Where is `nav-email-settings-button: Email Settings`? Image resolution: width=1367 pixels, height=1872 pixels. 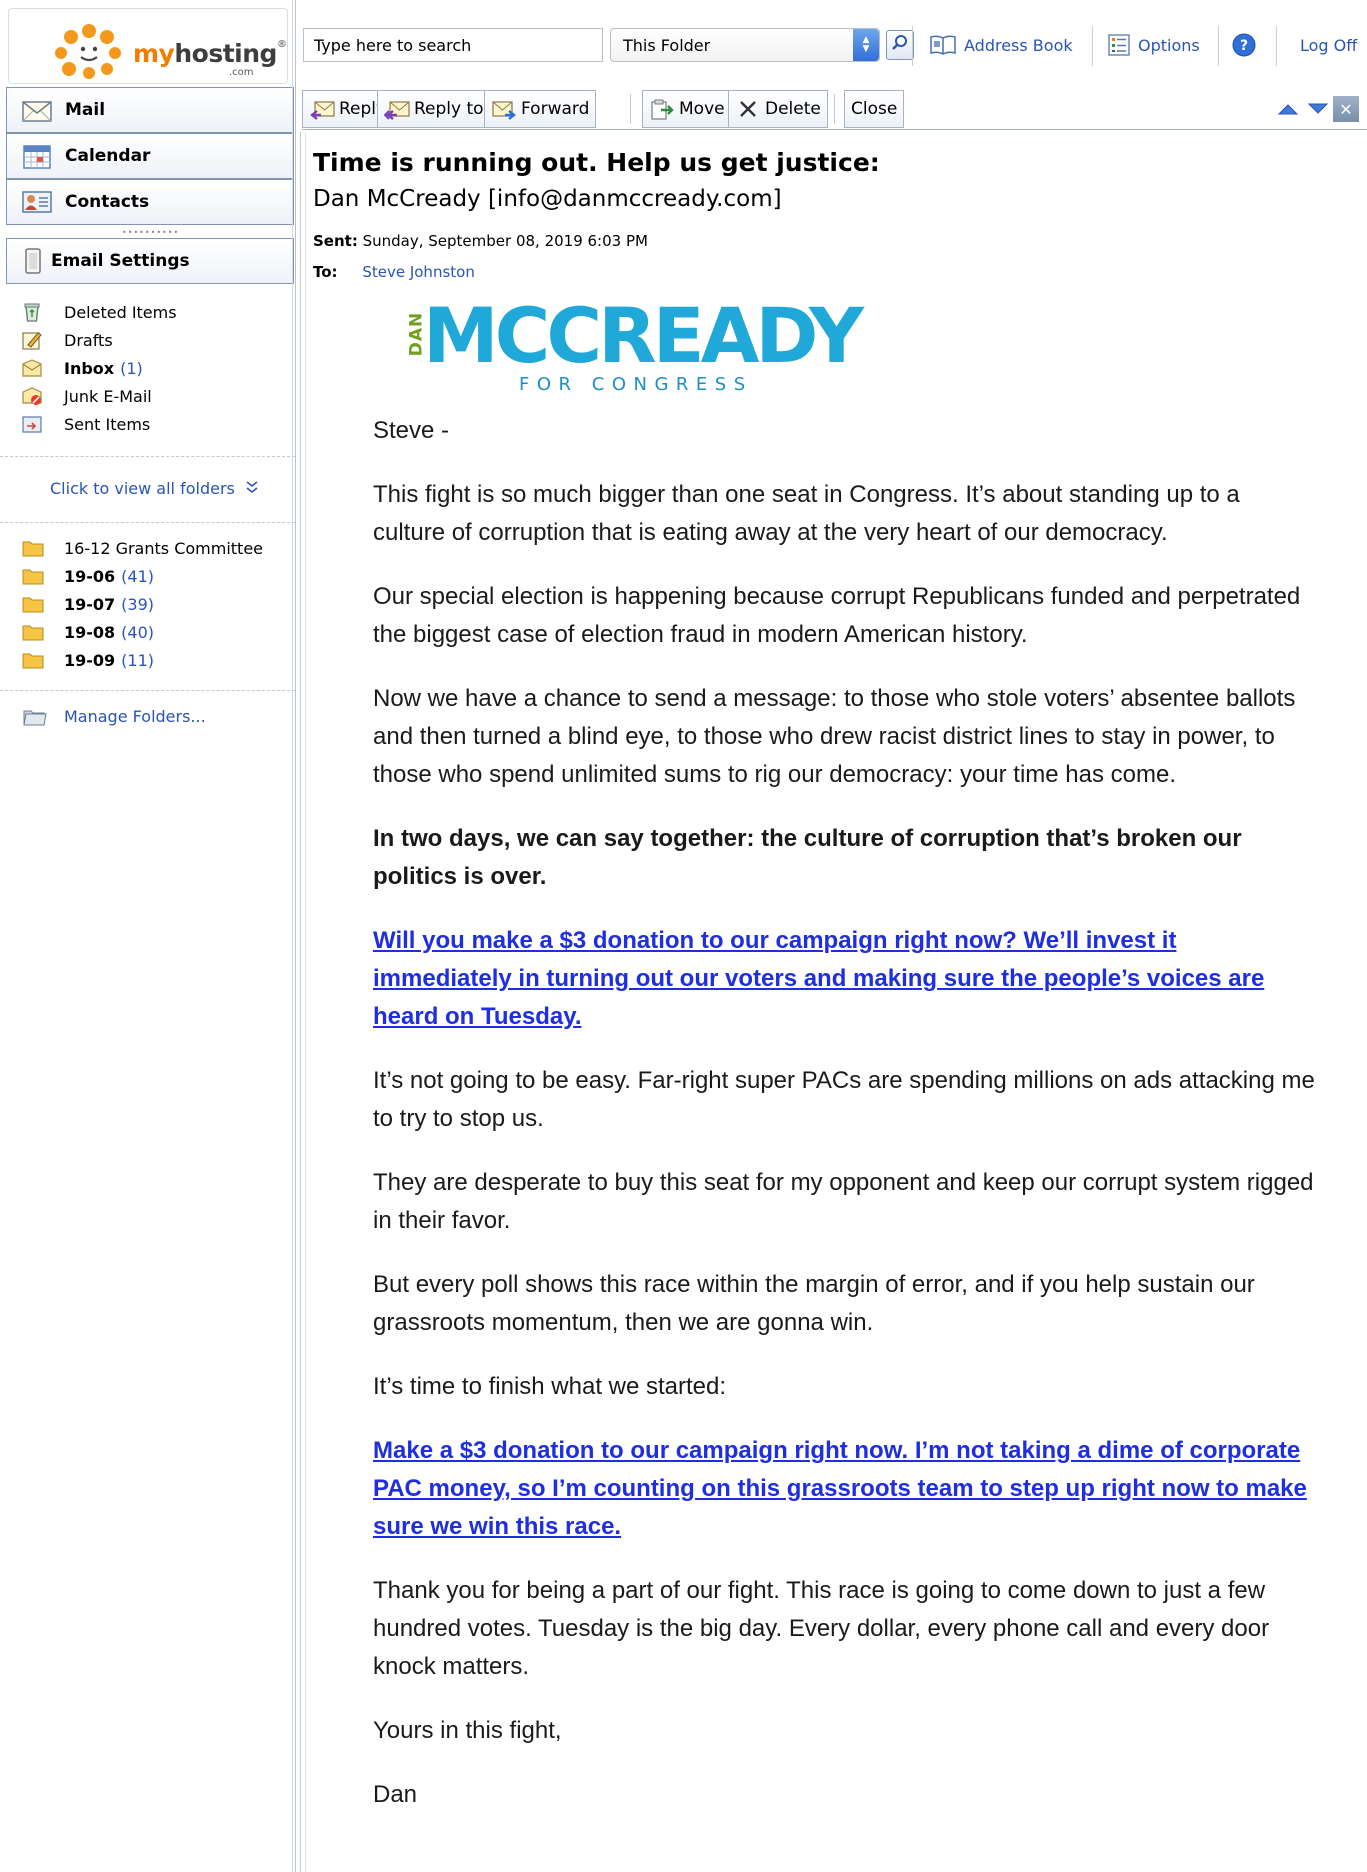 nav-email-settings-button: Email Settings is located at coordinates (150, 261).